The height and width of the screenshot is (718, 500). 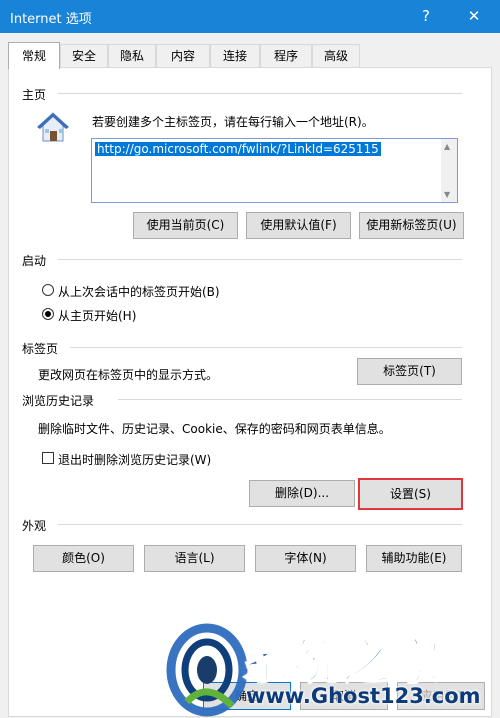 I want to click on fonts-button: 字体(N), so click(x=305, y=558).